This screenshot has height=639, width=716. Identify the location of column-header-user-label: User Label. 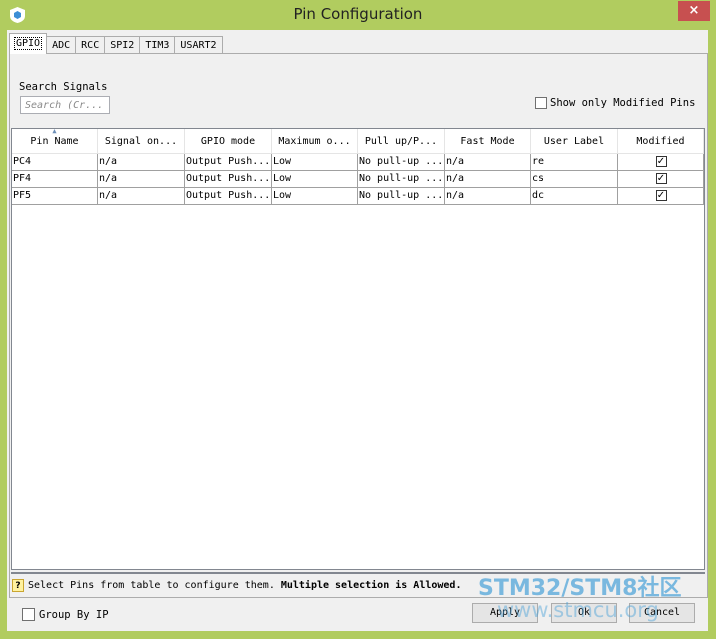
(574, 141).